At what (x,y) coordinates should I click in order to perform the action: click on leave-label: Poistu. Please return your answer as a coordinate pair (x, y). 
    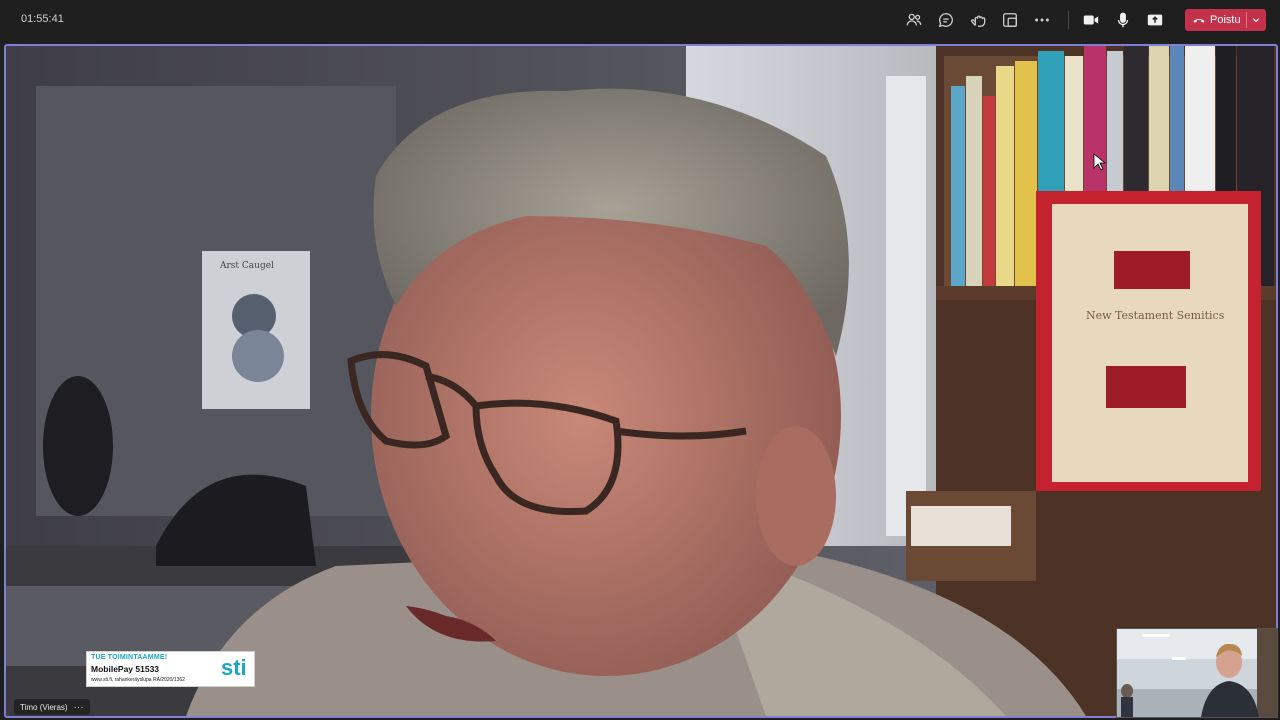
    Looking at the image, I should click on (1225, 20).